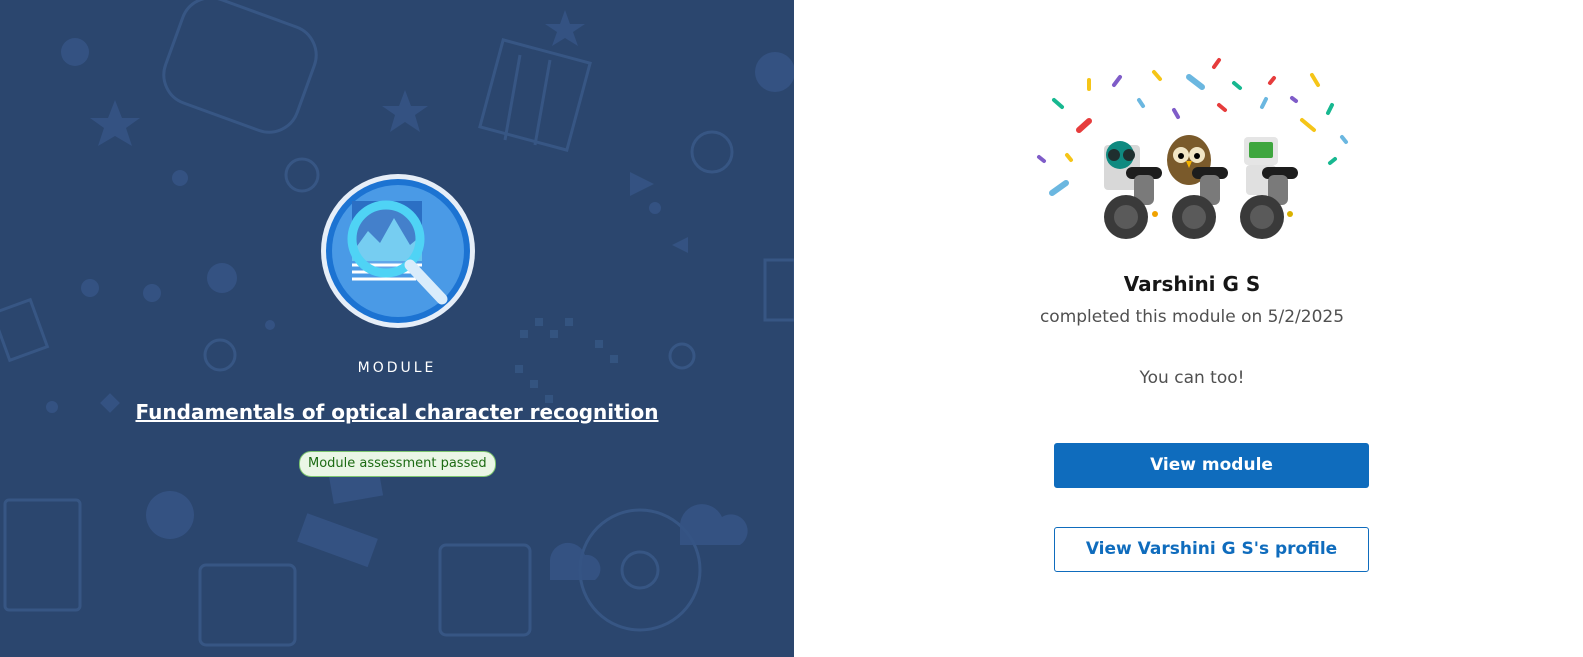 The width and height of the screenshot is (1583, 657). What do you see at coordinates (1192, 148) in the screenshot?
I see `celebration-robots-icon` at bounding box center [1192, 148].